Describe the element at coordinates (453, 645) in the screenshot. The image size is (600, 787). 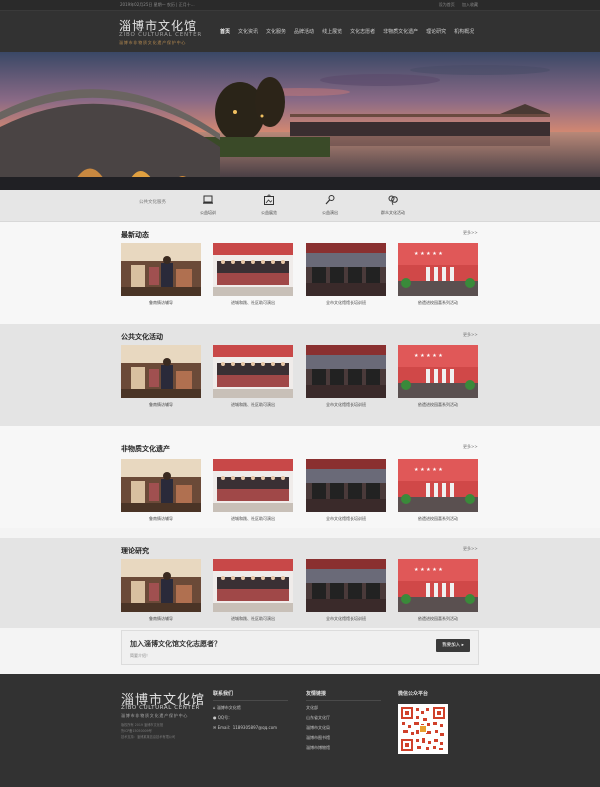
I see `join-button: 我要加入 ▸` at that location.